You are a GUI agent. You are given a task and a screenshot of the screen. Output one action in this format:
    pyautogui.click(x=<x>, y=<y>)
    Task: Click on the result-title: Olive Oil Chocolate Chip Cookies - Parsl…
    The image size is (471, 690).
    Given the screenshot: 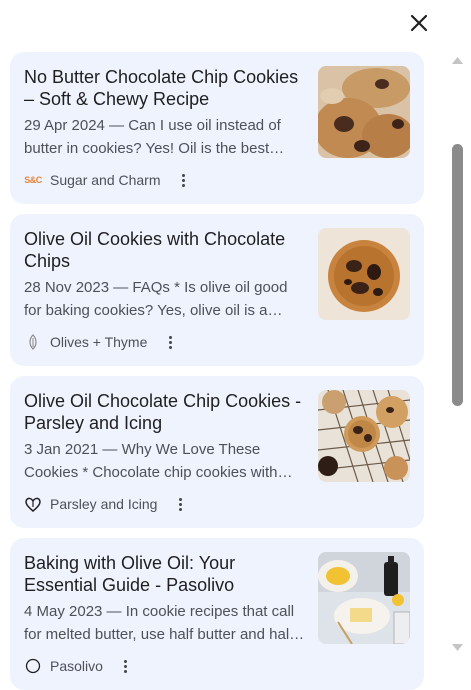 What is the action you would take?
    pyautogui.click(x=165, y=412)
    